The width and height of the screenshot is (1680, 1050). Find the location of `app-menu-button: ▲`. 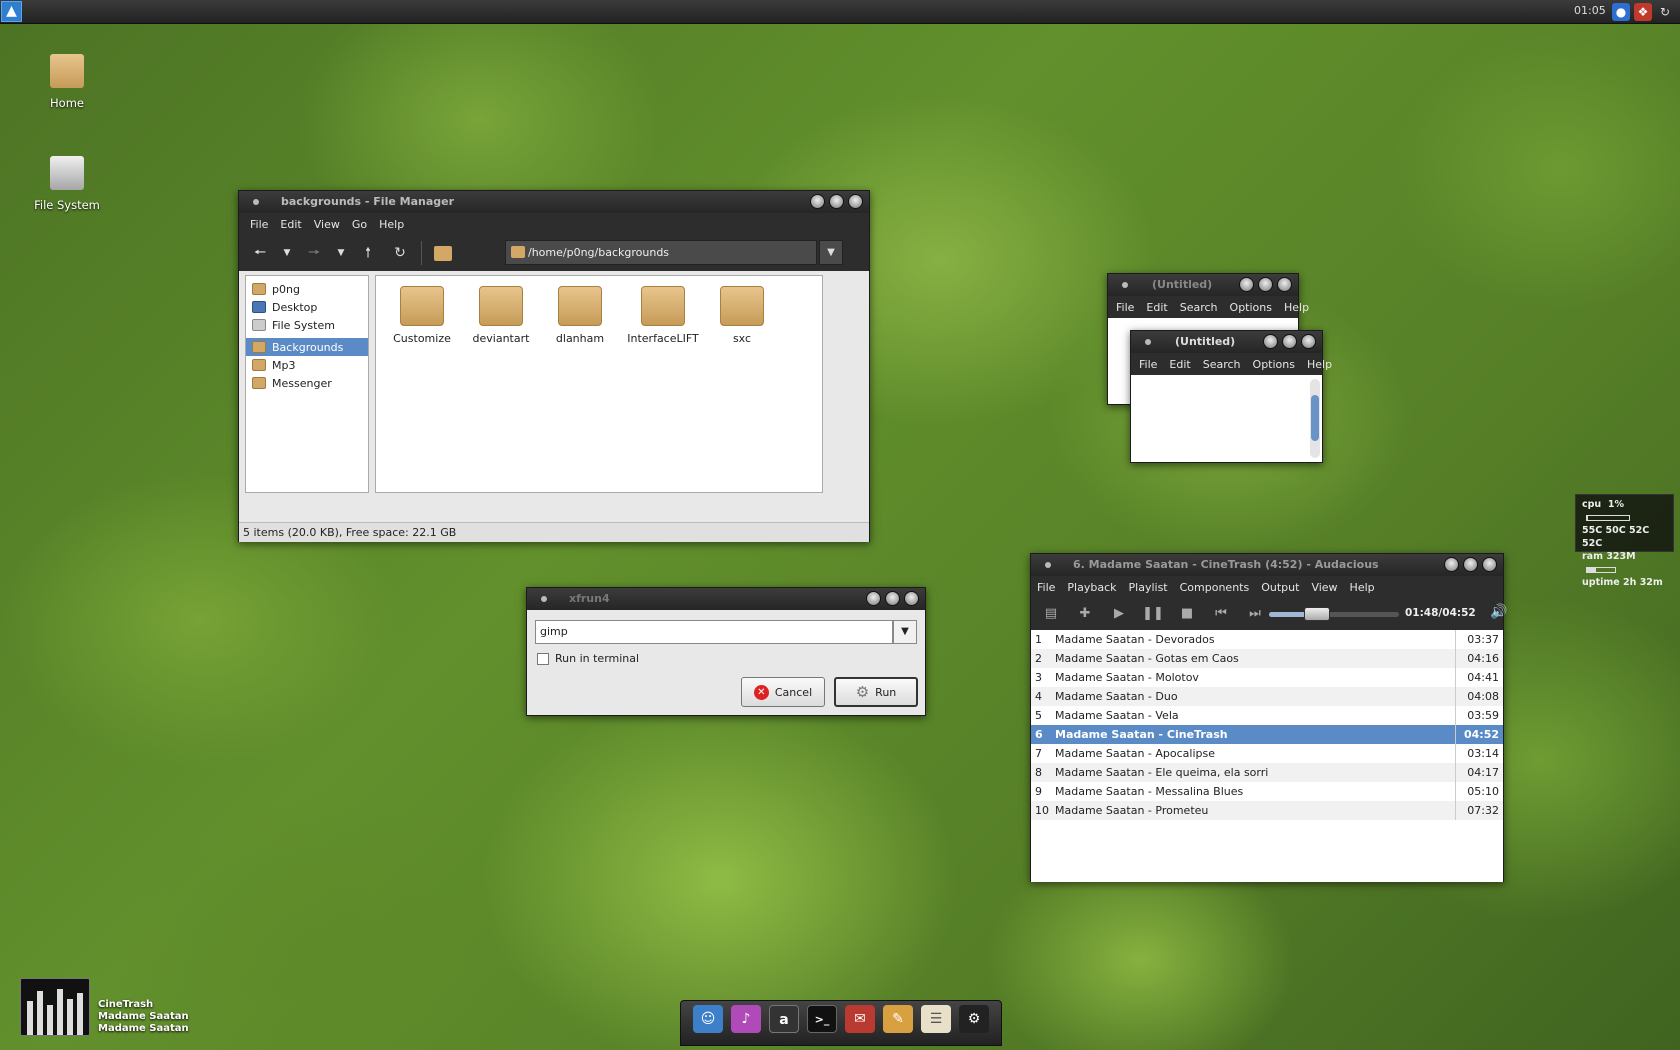

app-menu-button: ▲ is located at coordinates (11, 11).